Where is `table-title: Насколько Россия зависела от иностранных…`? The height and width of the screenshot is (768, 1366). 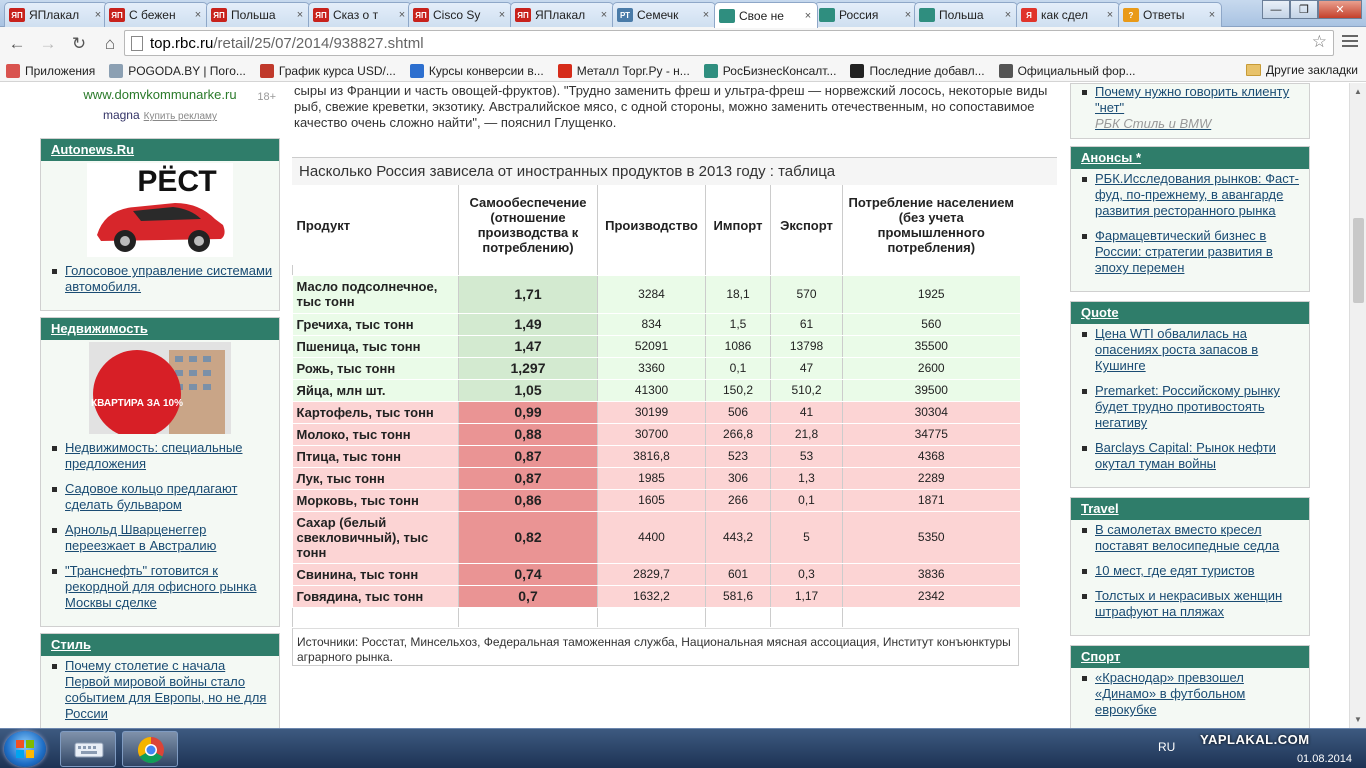 table-title: Насколько Россия зависела от иностранных… is located at coordinates (674, 171).